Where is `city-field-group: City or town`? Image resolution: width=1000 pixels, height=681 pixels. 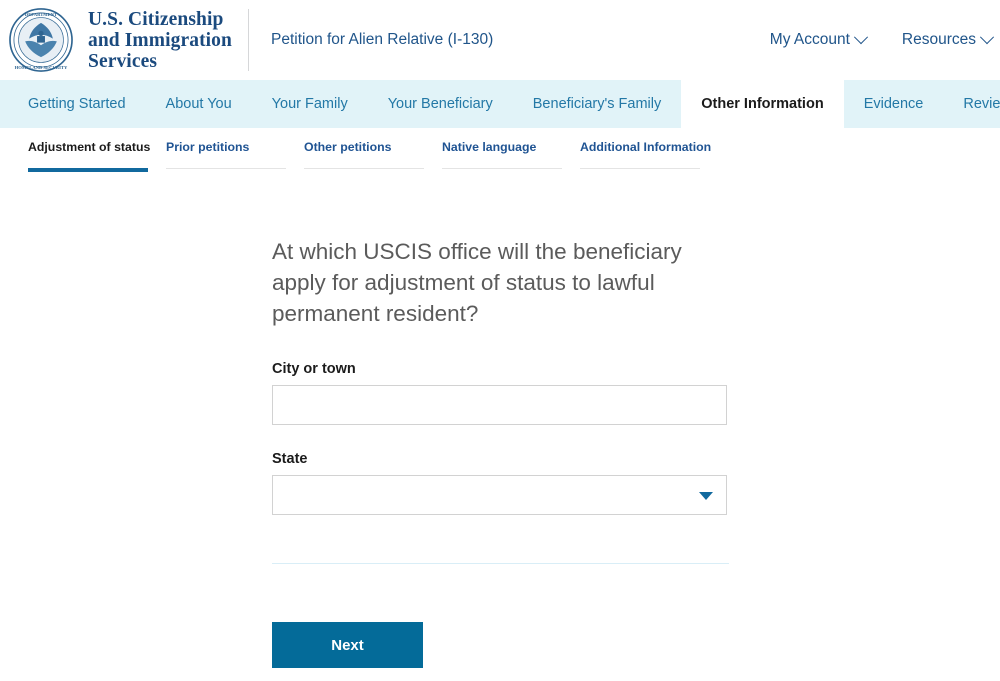 city-field-group: City or town is located at coordinates (636, 393).